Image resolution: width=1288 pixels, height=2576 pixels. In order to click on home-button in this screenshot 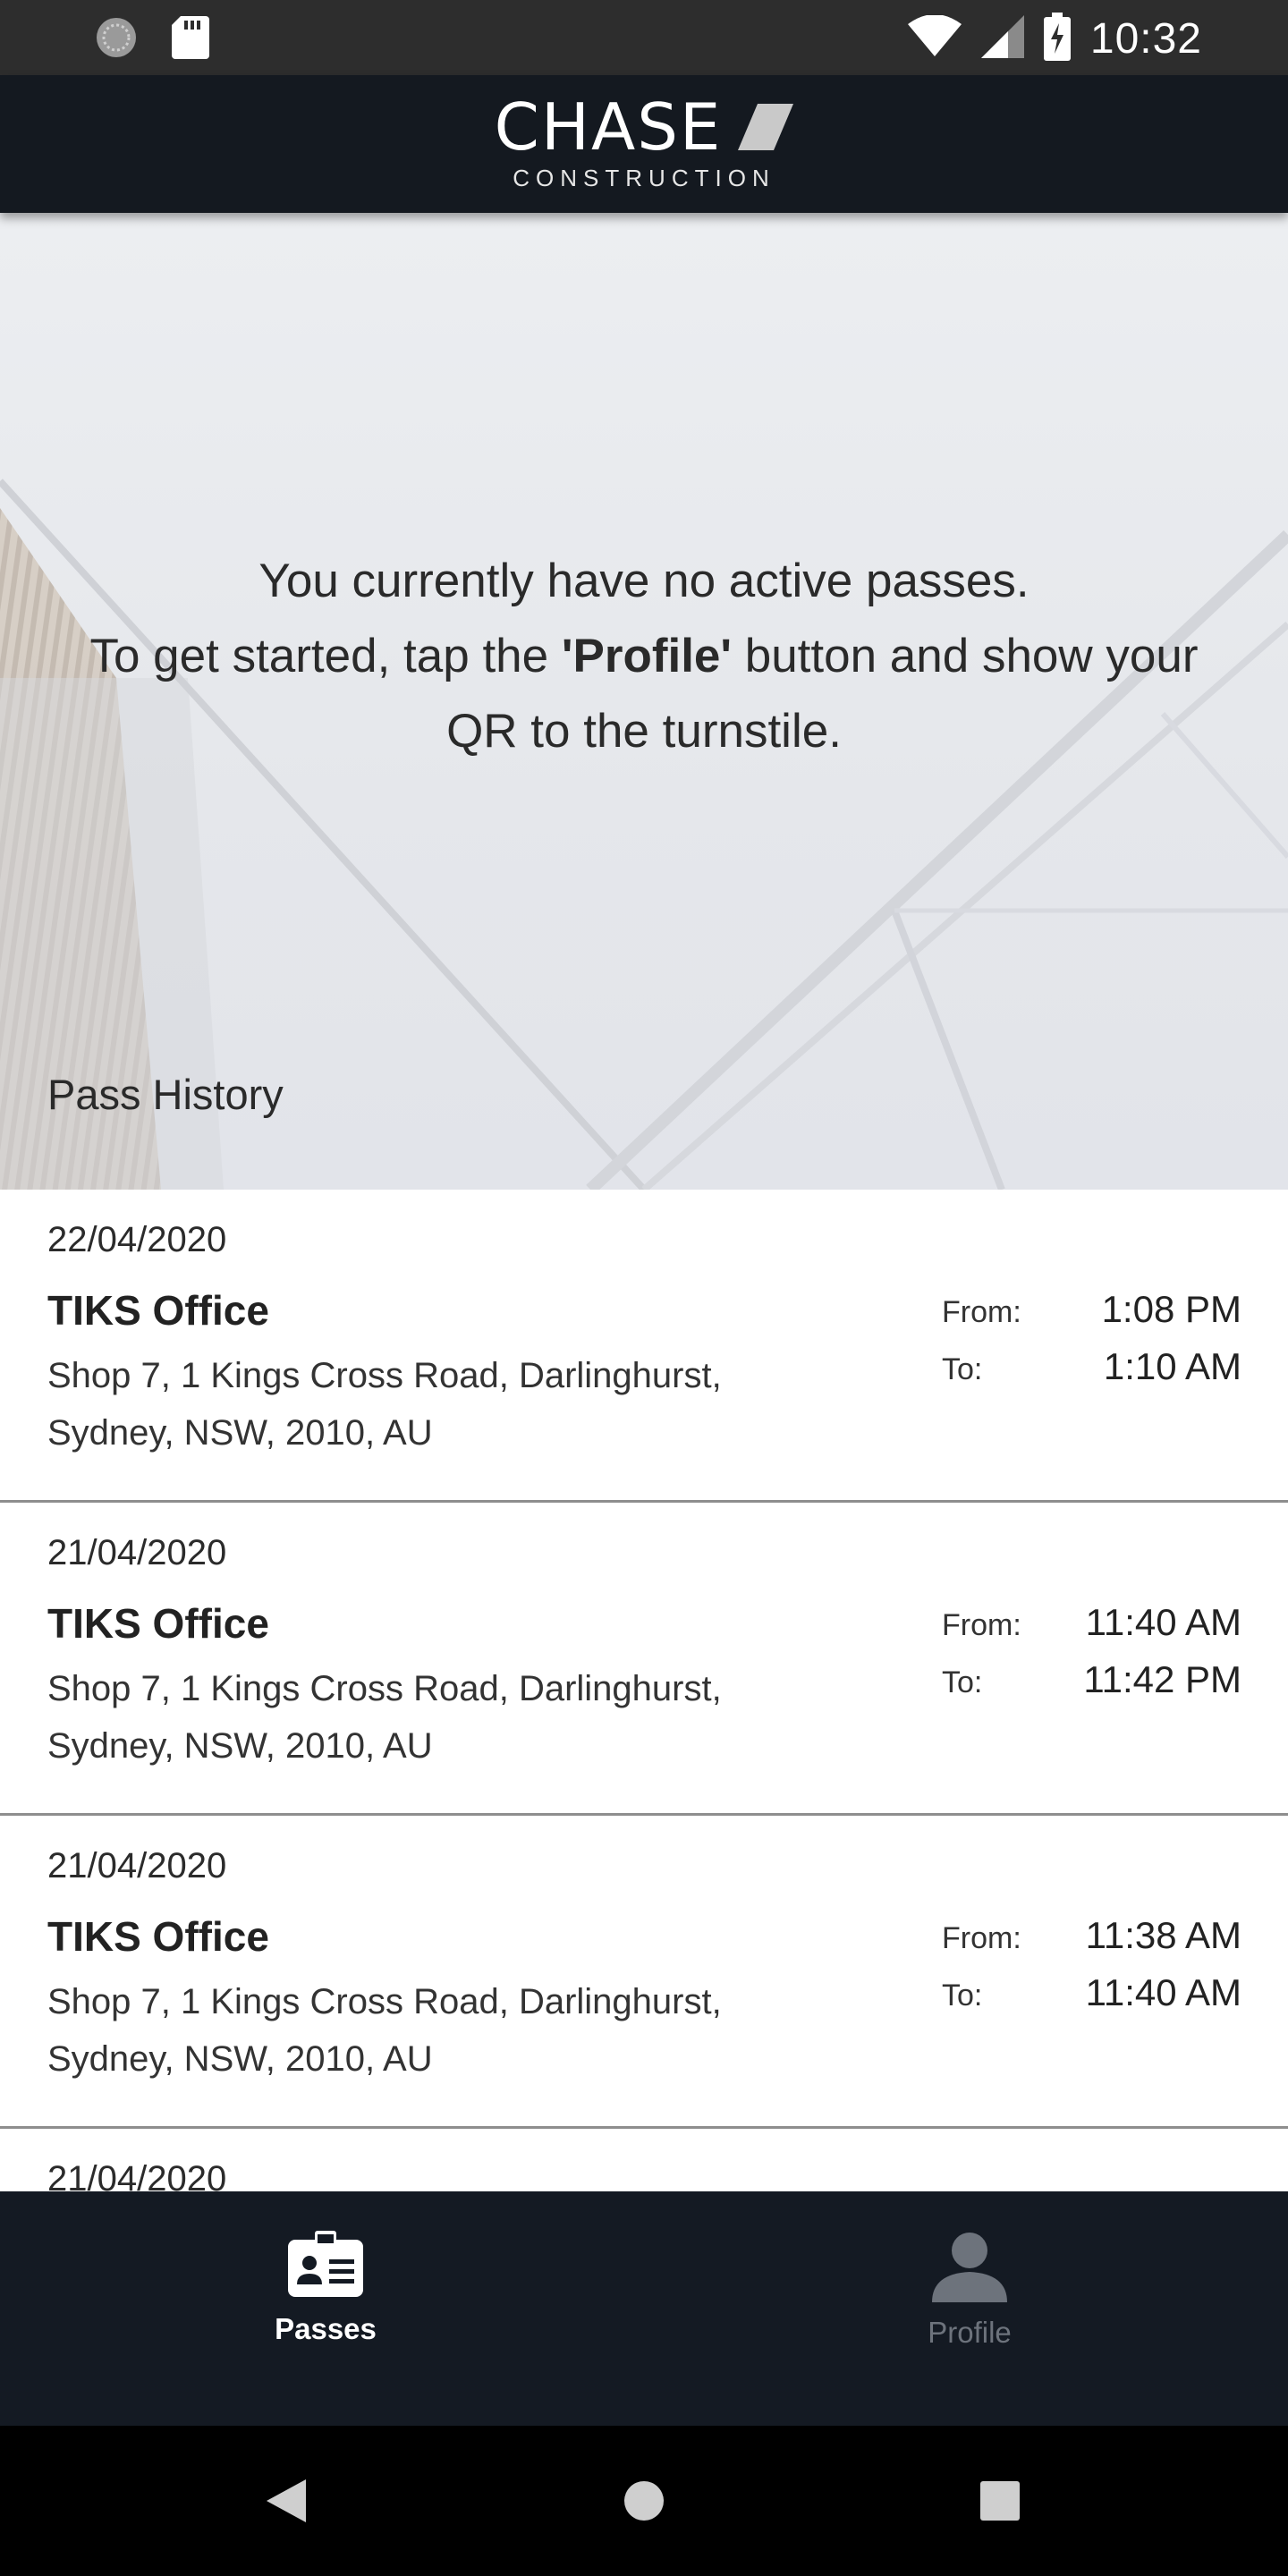, I will do `click(644, 2501)`.